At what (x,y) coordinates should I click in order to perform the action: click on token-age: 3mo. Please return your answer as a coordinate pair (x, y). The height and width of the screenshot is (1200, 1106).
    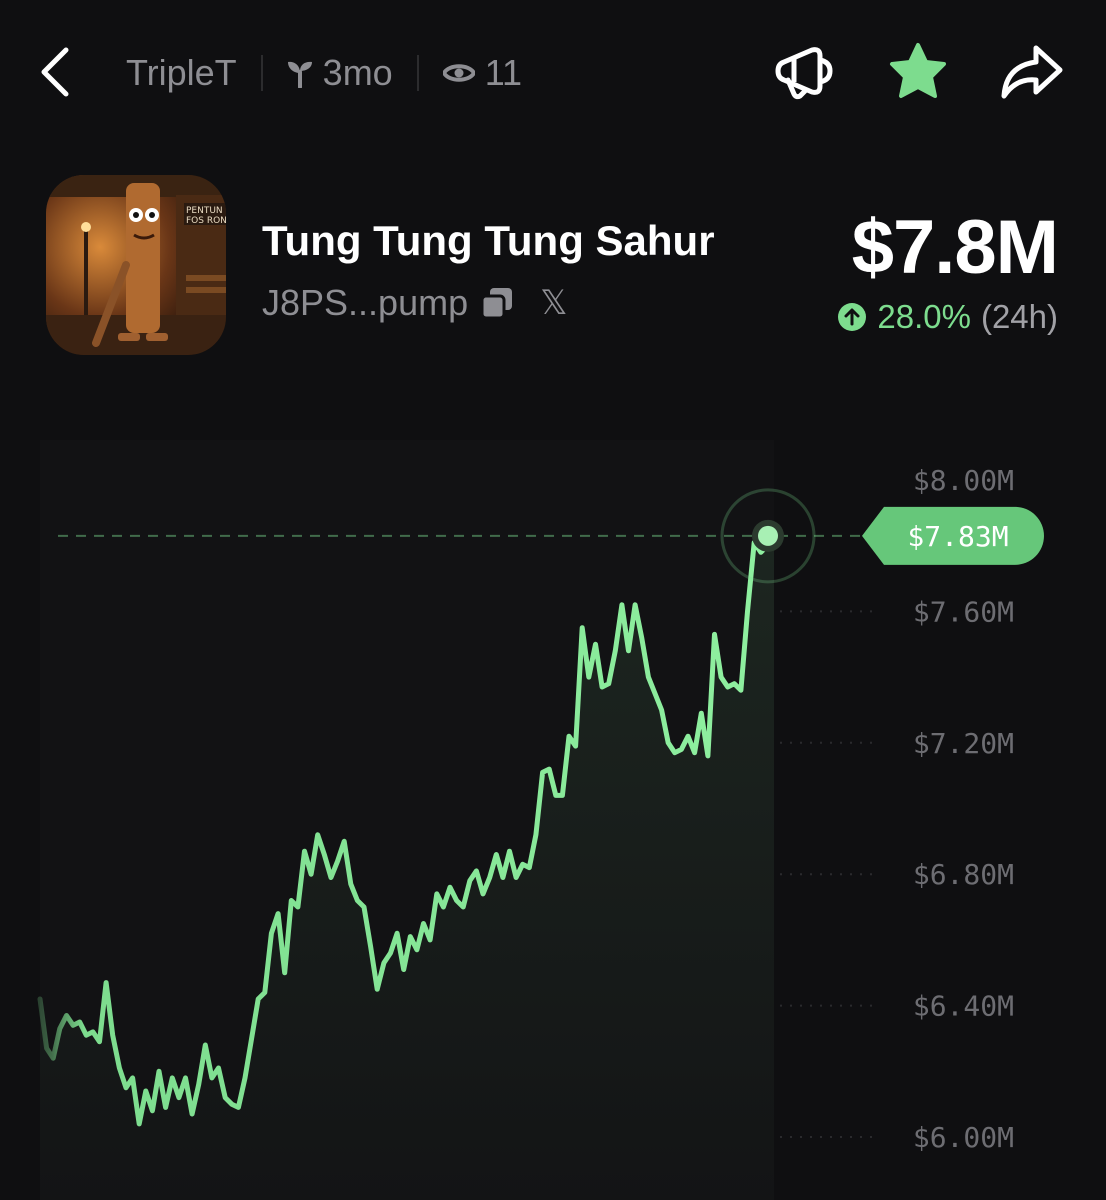
    Looking at the image, I should click on (340, 73).